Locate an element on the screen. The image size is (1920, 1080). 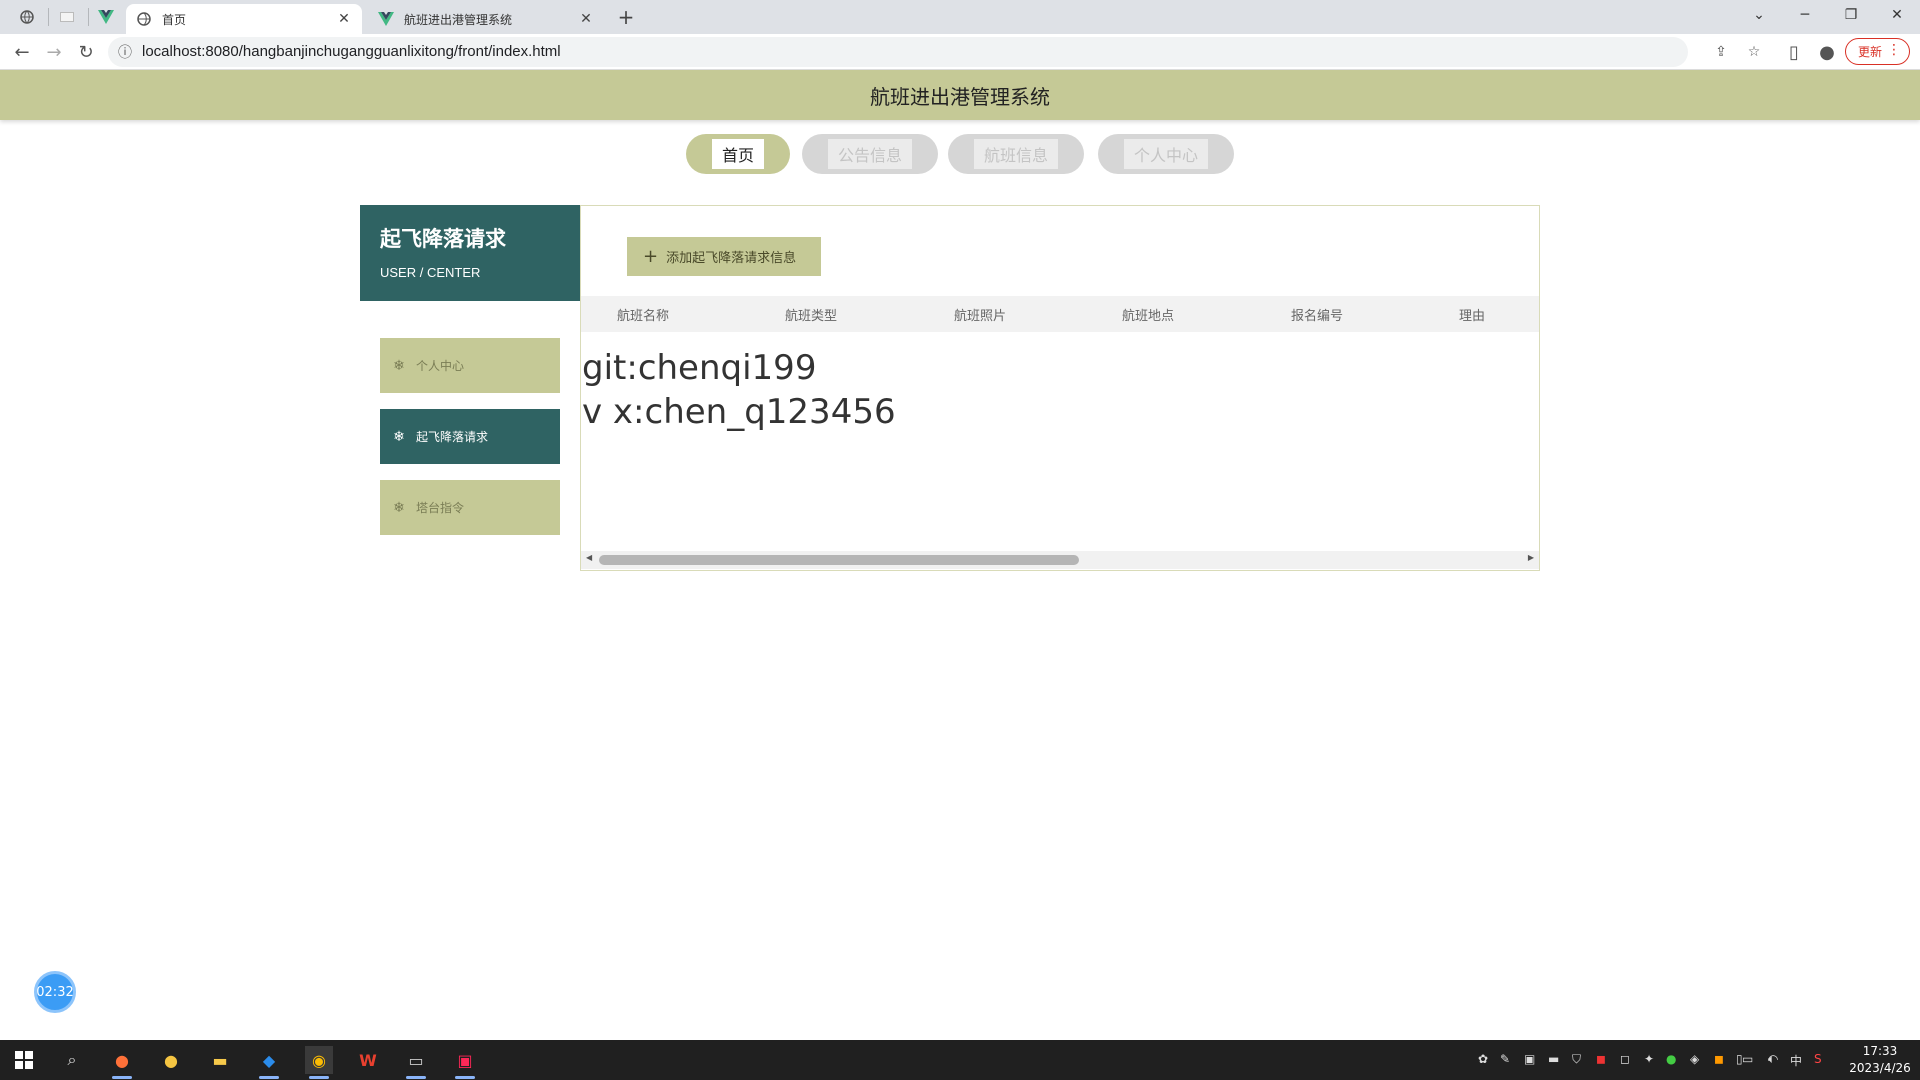
horizontal-scrollbar: ◀ ▶ is located at coordinates (1060, 560).